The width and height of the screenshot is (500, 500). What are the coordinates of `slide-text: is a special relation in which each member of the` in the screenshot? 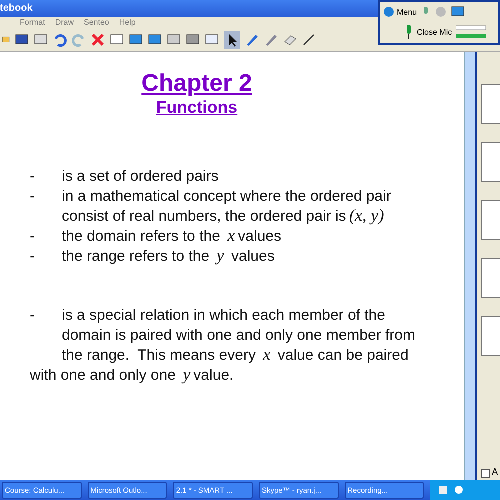 It's located at (224, 315).